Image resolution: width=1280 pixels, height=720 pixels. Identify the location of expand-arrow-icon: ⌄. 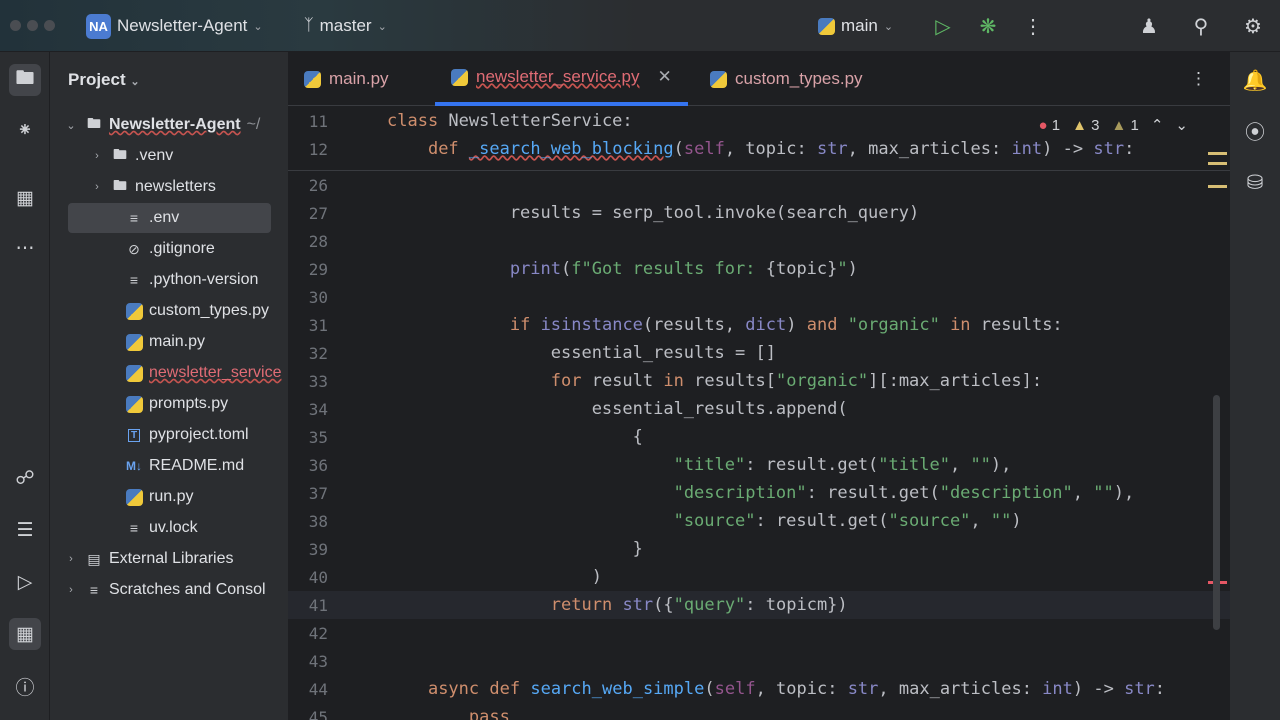
(71, 125).